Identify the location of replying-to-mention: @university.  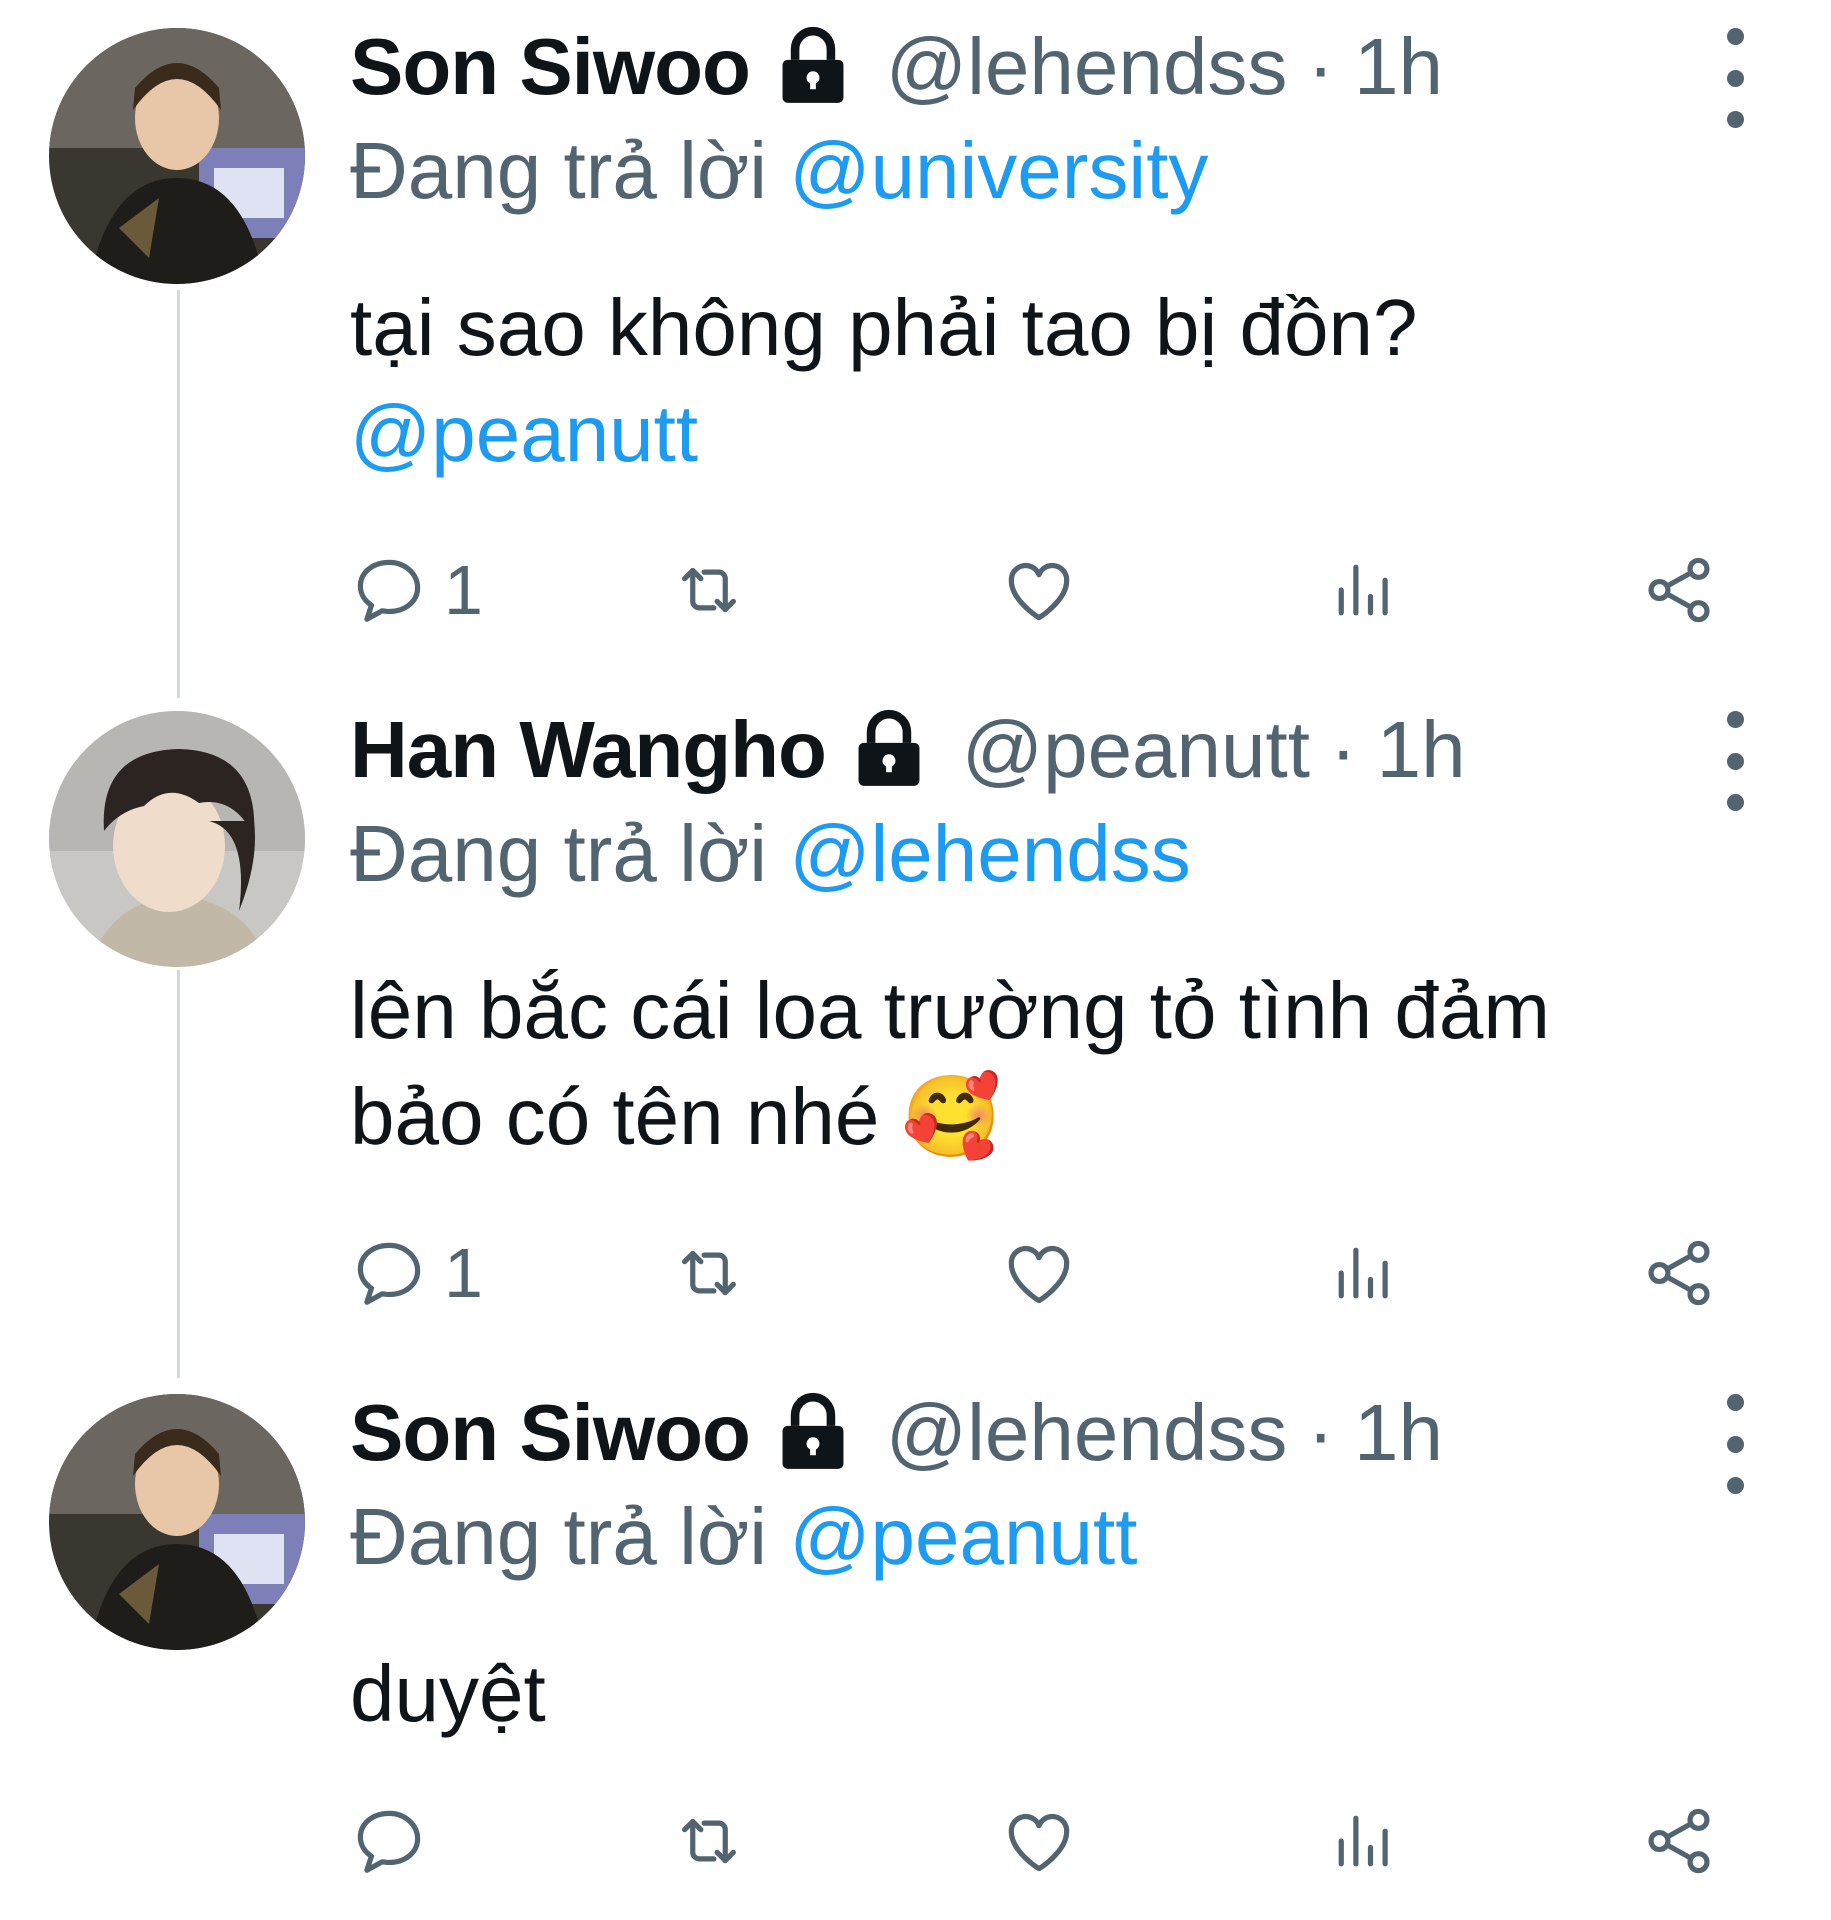
(998, 170).